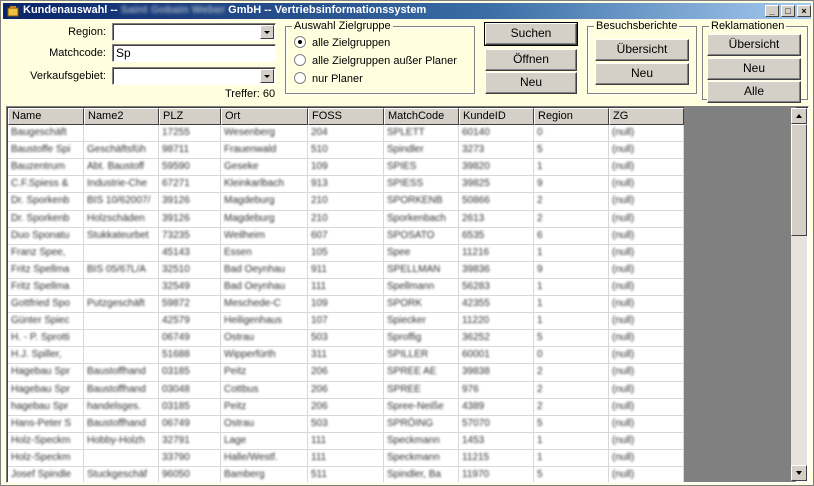  I want to click on table-cell: Putzgeschäft, so click(121, 305).